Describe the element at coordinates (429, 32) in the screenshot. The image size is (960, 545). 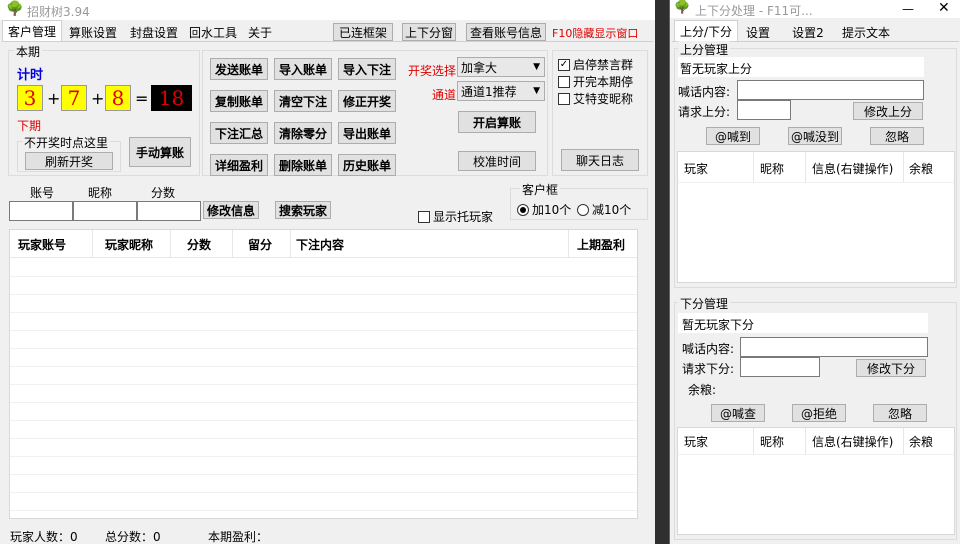
I see `split-window-button: 上下分窗` at that location.